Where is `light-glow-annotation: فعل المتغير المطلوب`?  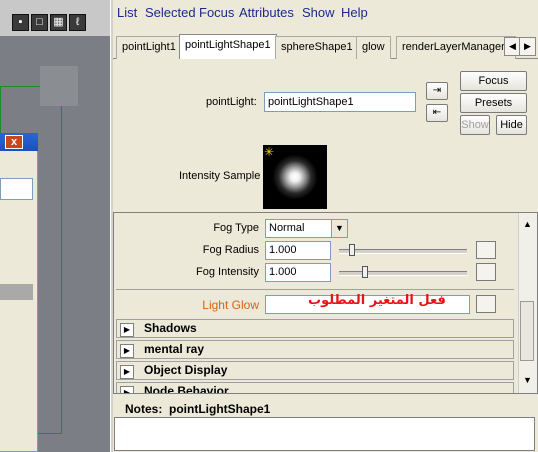 light-glow-annotation: فعل المتغير المطلوب is located at coordinates (377, 300).